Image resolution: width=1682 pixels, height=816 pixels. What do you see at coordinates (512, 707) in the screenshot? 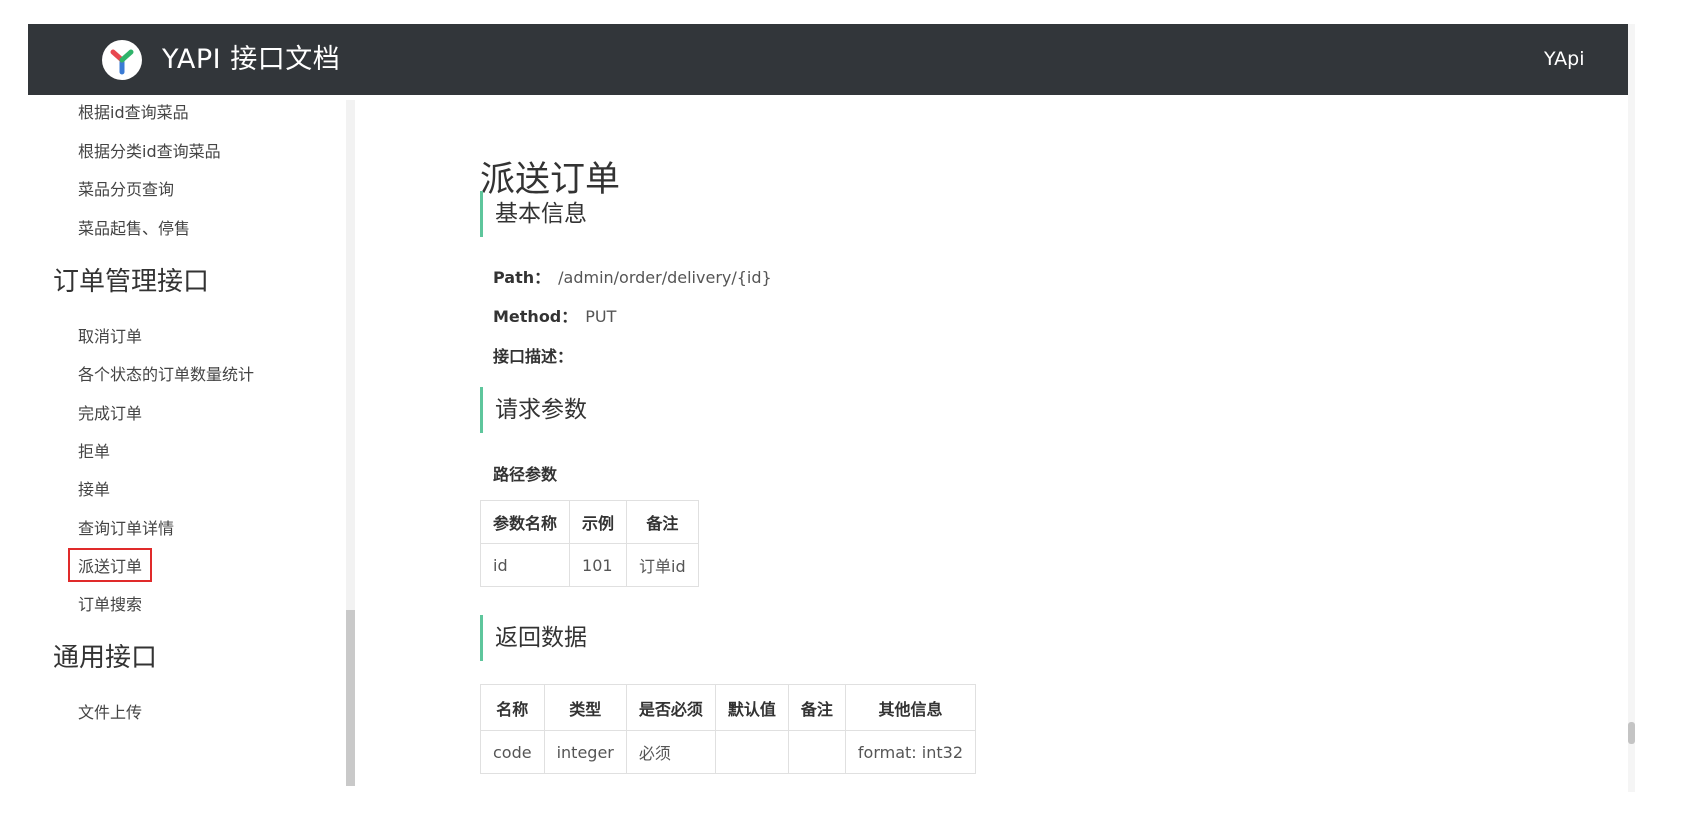
I see `column-header: 名称` at bounding box center [512, 707].